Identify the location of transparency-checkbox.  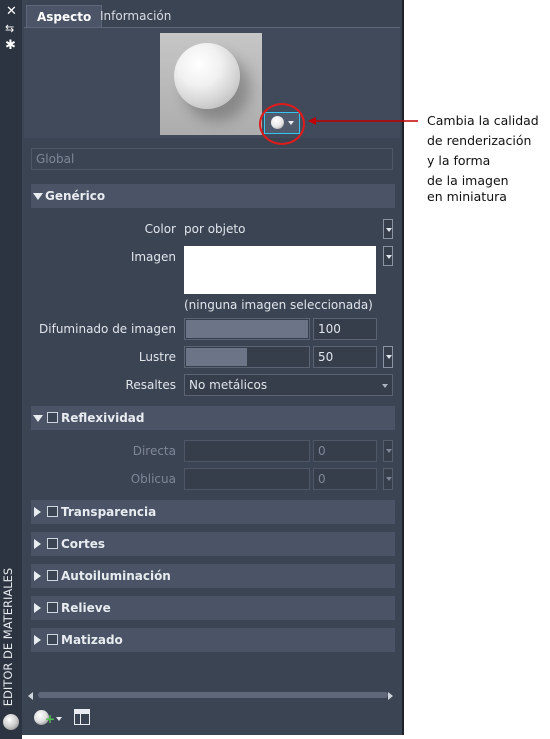
(52, 511).